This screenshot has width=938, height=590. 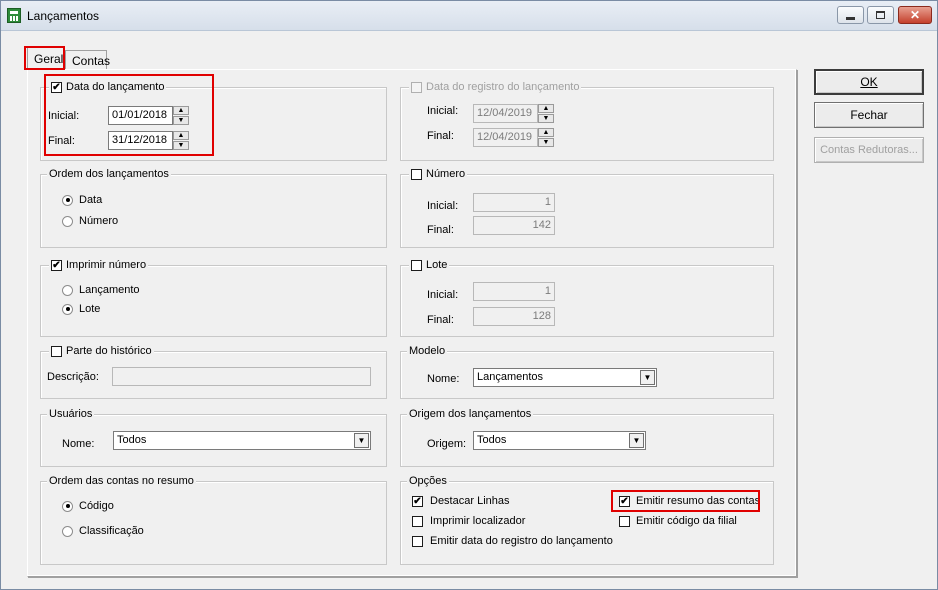 I want to click on emitir-resumo-contas-checkbox: ✔, so click(x=624, y=501).